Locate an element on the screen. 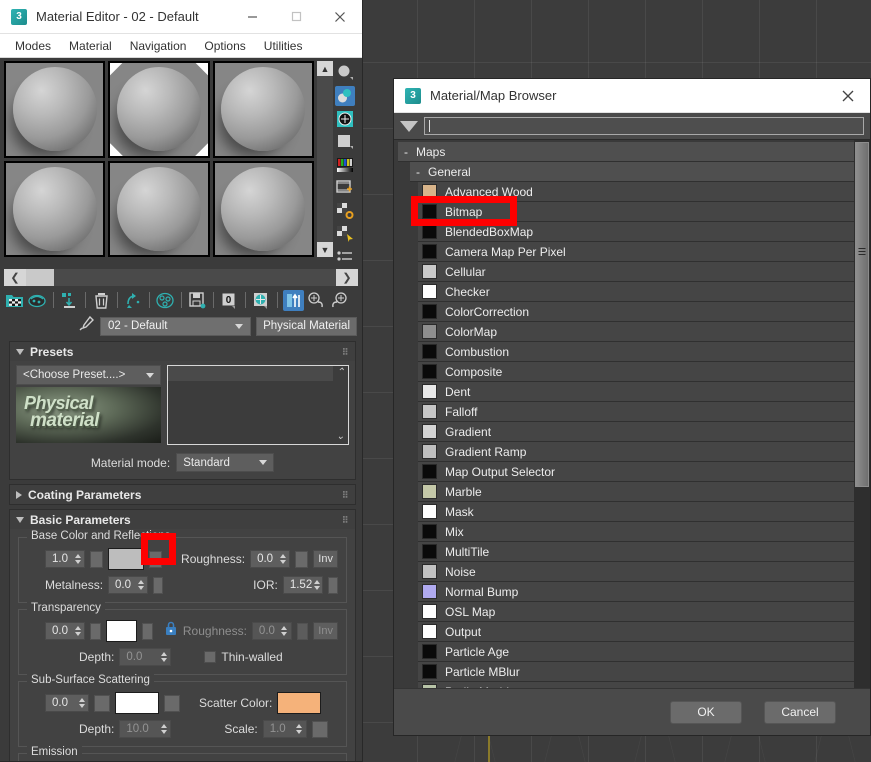 The width and height of the screenshot is (871, 762). list-item: Mix is located at coordinates (636, 532).